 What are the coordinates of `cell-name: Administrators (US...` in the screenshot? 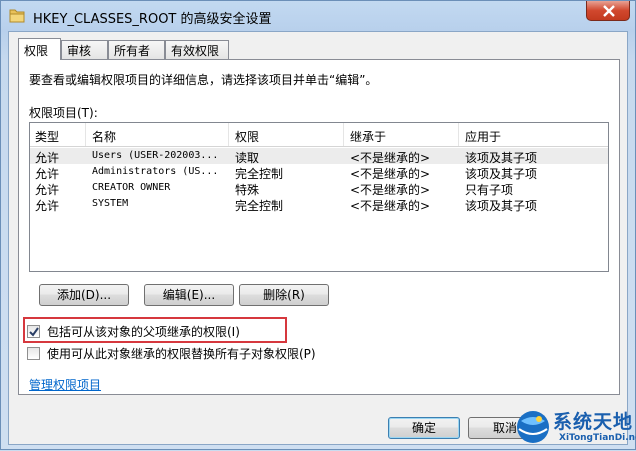 It's located at (155, 171).